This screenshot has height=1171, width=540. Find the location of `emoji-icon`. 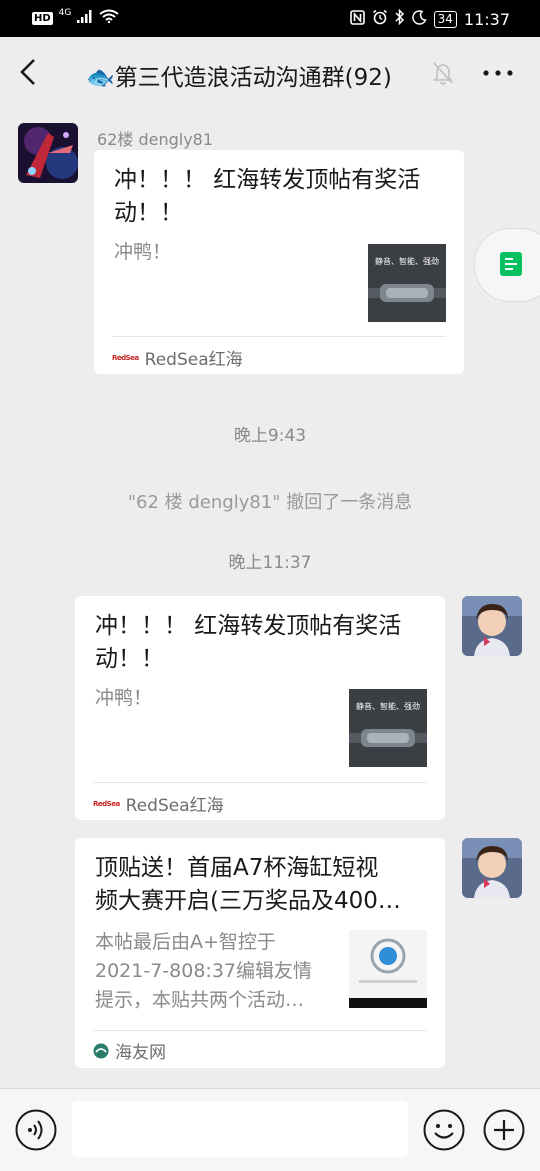

emoji-icon is located at coordinates (444, 1130).